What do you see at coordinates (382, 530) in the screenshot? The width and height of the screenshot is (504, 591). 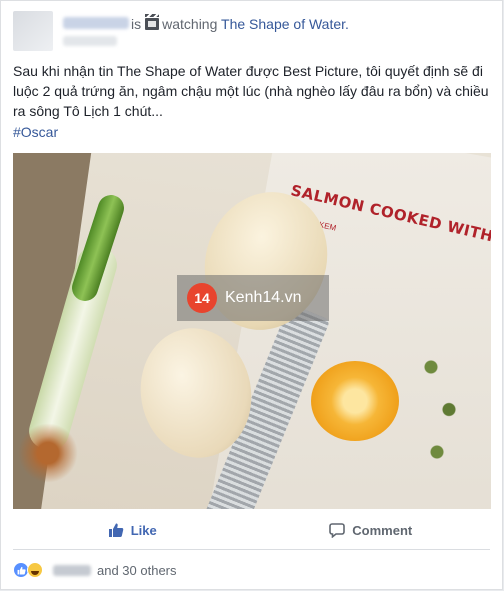 I see `comment-label: Comment` at bounding box center [382, 530].